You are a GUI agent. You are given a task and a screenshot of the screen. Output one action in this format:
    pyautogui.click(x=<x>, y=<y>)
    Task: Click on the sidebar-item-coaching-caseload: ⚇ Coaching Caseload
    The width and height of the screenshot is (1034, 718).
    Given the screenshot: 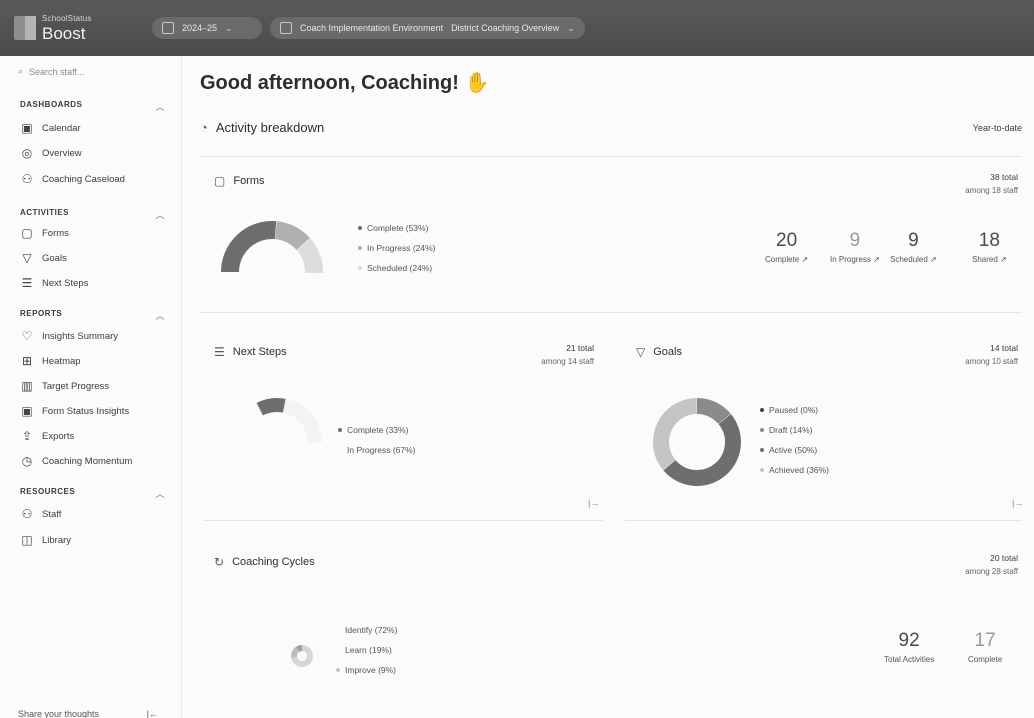 What is the action you would take?
    pyautogui.click(x=72, y=179)
    